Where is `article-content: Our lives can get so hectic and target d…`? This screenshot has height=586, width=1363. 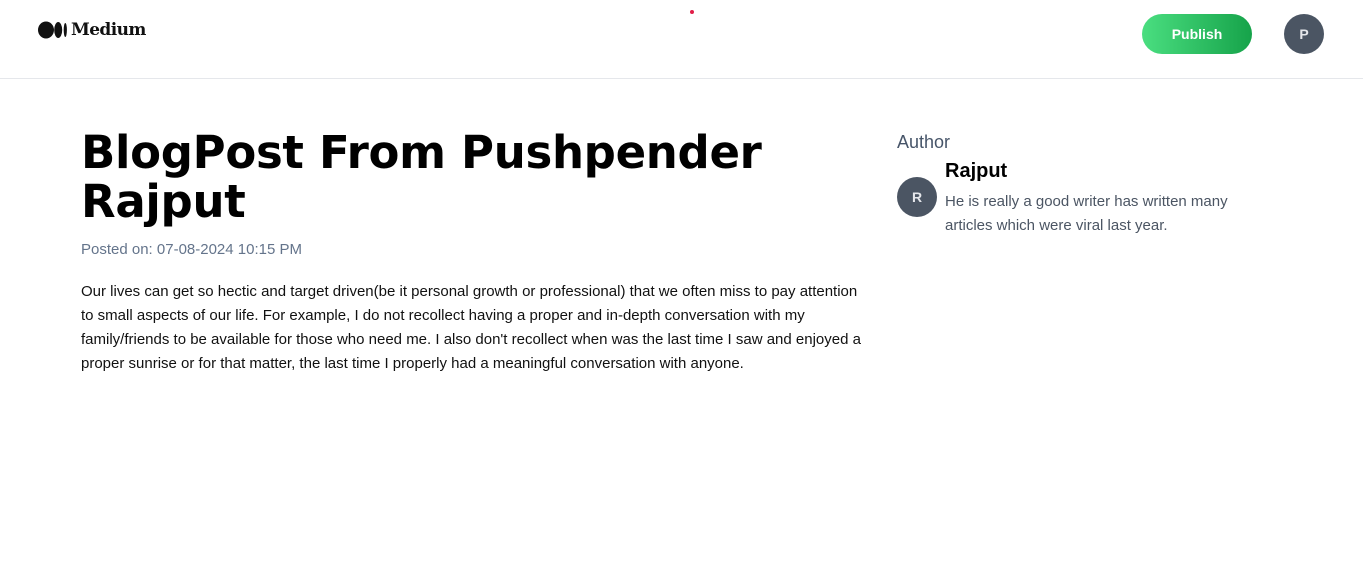 article-content: Our lives can get so hectic and target d… is located at coordinates (471, 327).